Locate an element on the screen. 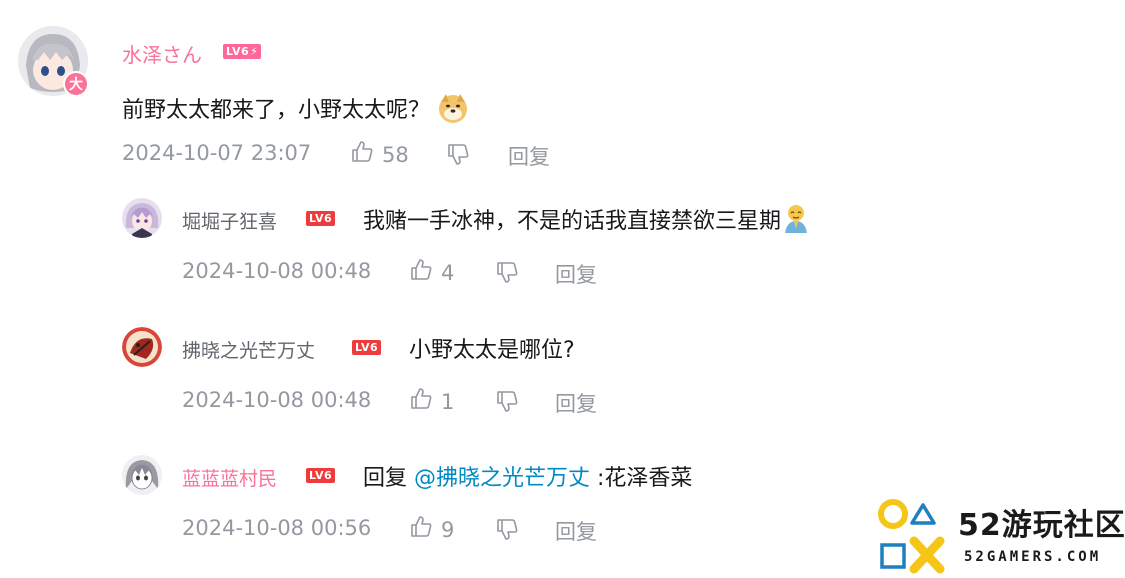  comment-time: 2024-10-07 23:07 is located at coordinates (217, 153).